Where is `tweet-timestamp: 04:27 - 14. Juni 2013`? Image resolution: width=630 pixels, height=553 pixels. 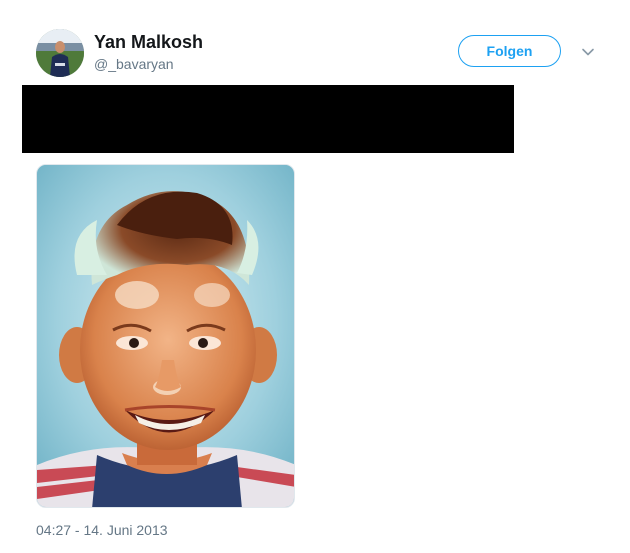 tweet-timestamp: 04:27 - 14. Juni 2013 is located at coordinates (102, 530).